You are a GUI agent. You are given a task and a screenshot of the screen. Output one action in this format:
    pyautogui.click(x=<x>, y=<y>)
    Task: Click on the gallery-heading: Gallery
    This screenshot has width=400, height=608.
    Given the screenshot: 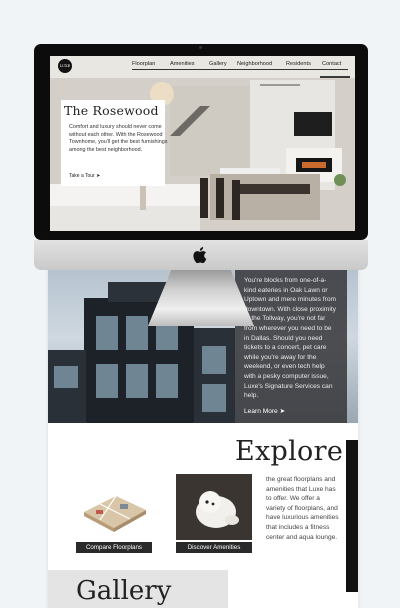 What is the action you would take?
    pyautogui.click(x=124, y=591)
    